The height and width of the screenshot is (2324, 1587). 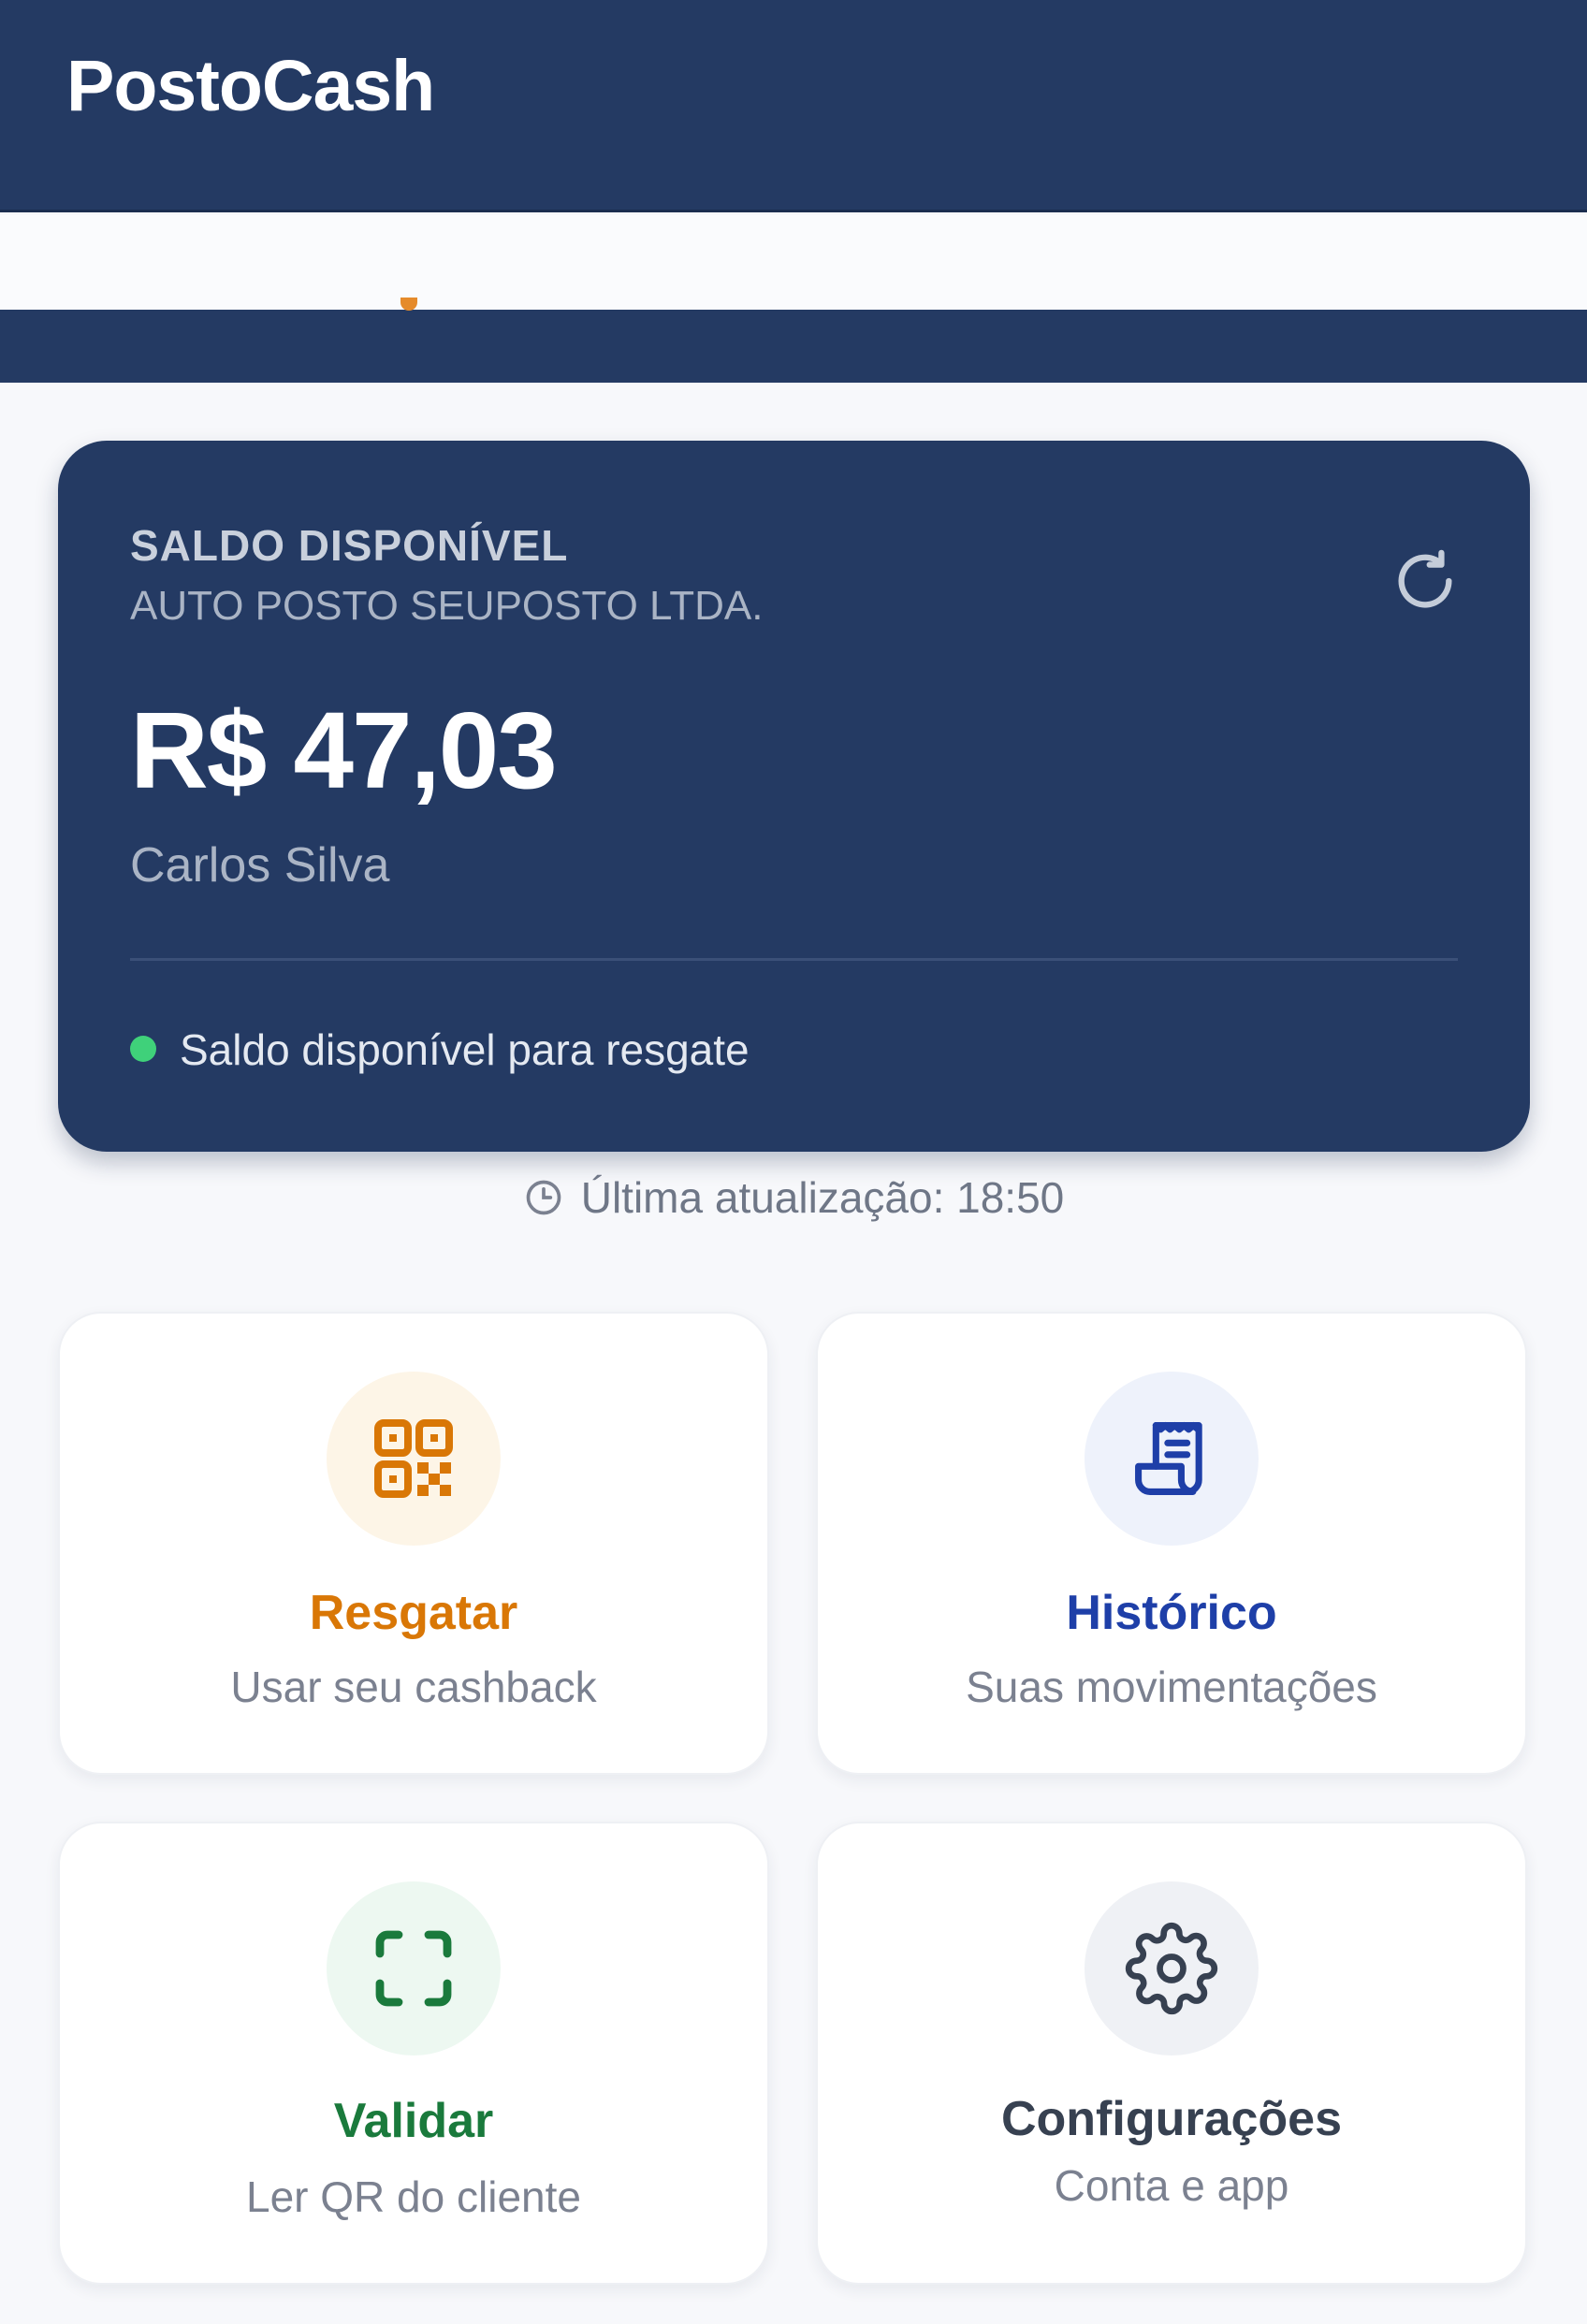 I want to click on refresh-button, so click(x=1425, y=581).